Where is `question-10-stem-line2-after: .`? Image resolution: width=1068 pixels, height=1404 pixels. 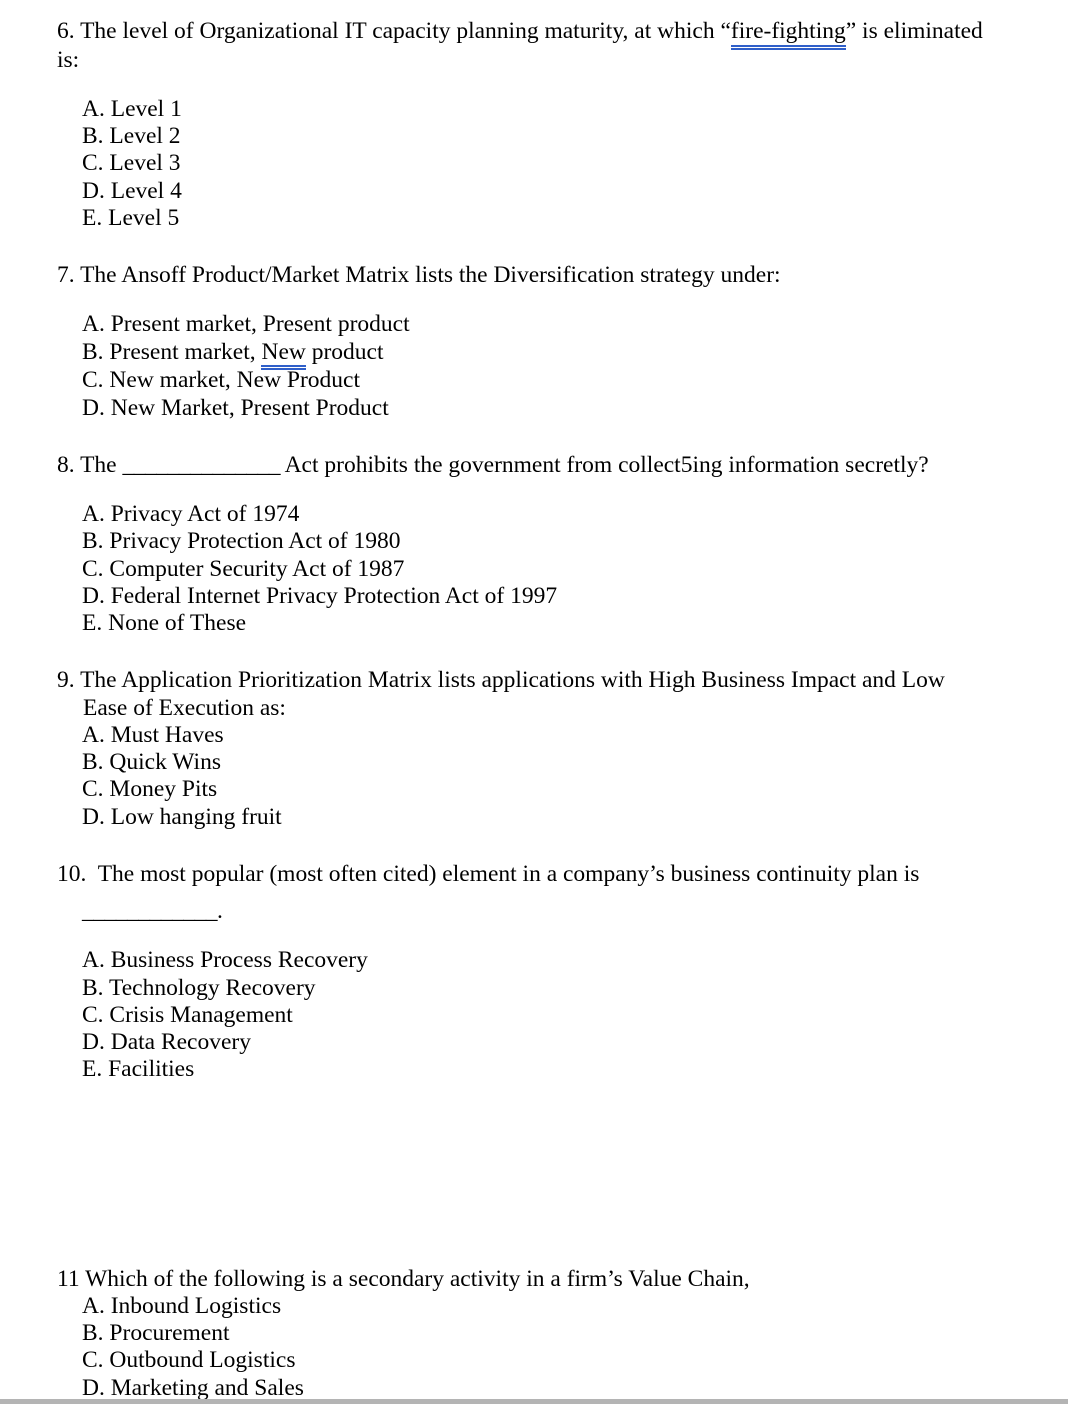 question-10-stem-line2-after: . is located at coordinates (220, 911).